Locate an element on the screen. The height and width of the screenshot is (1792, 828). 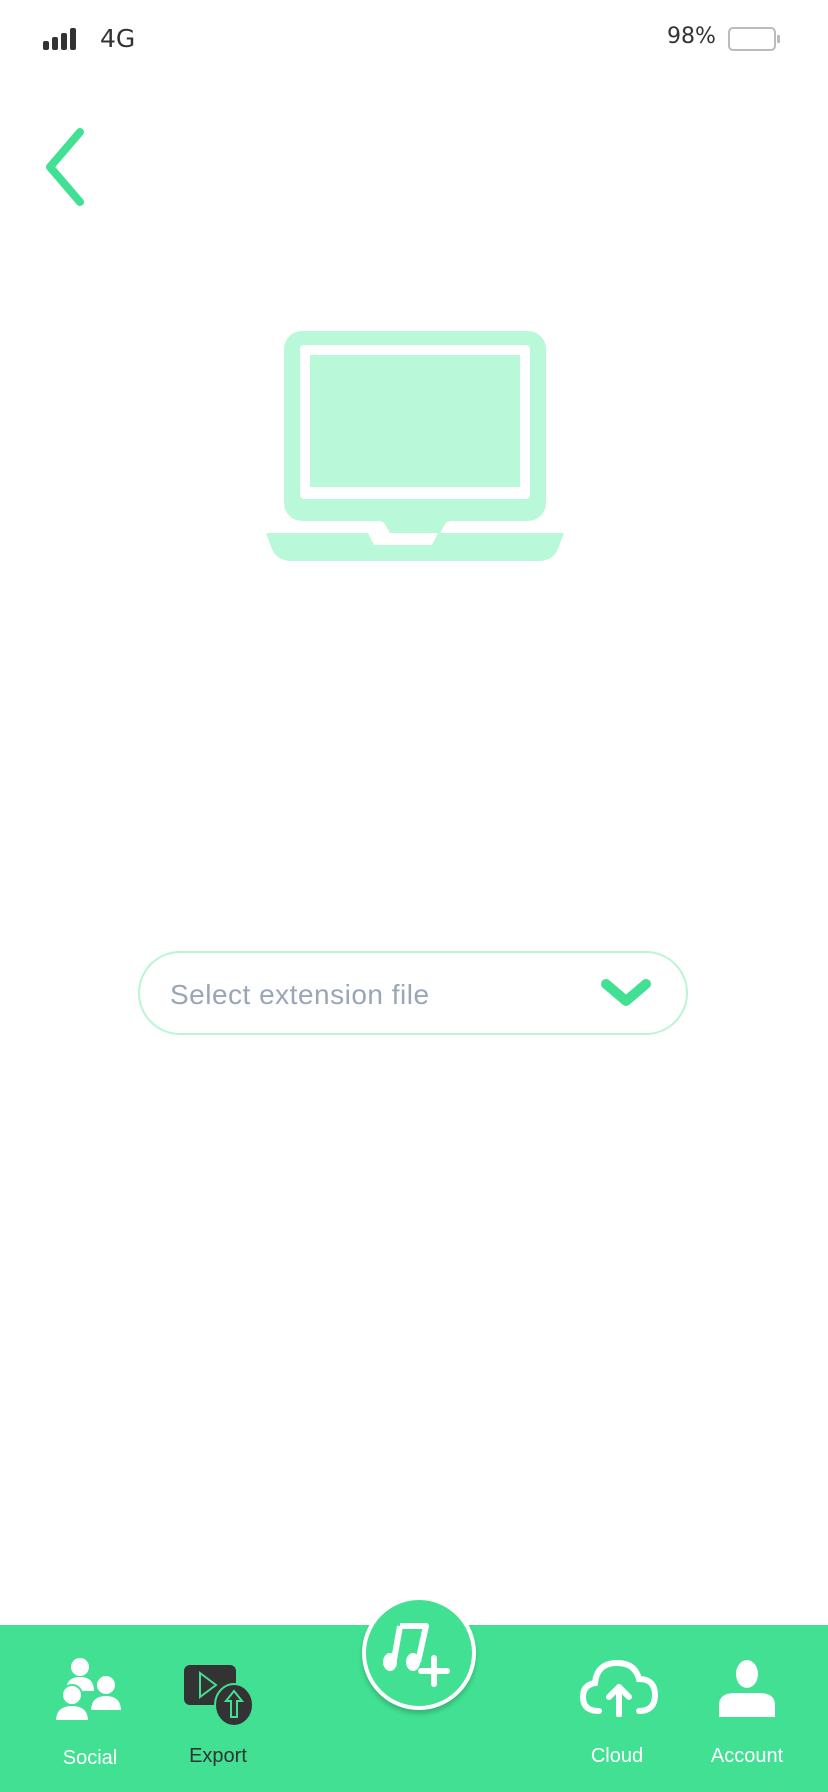
status-bar: 4G 98% is located at coordinates (414, 40).